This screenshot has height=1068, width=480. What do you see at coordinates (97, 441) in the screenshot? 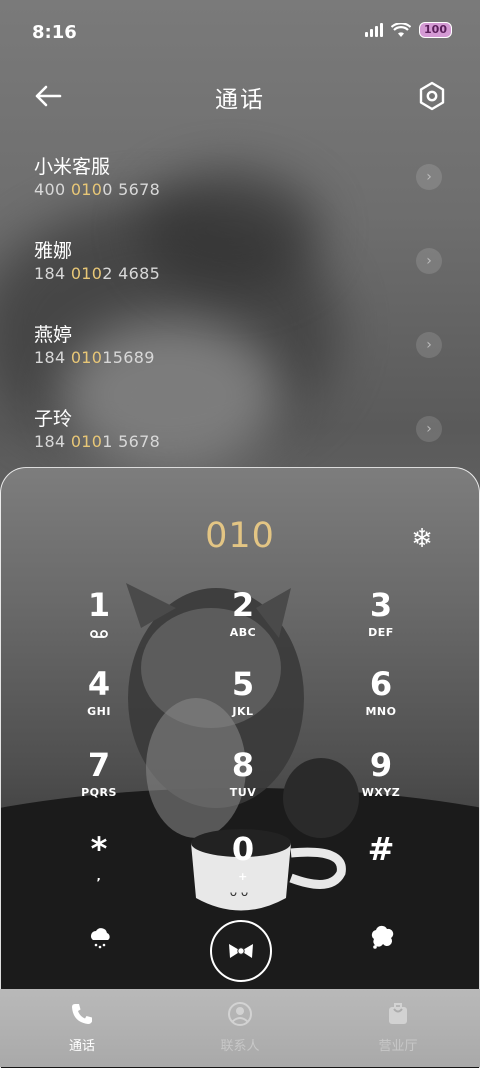
I see `contact-number: 184 0101 5678` at bounding box center [97, 441].